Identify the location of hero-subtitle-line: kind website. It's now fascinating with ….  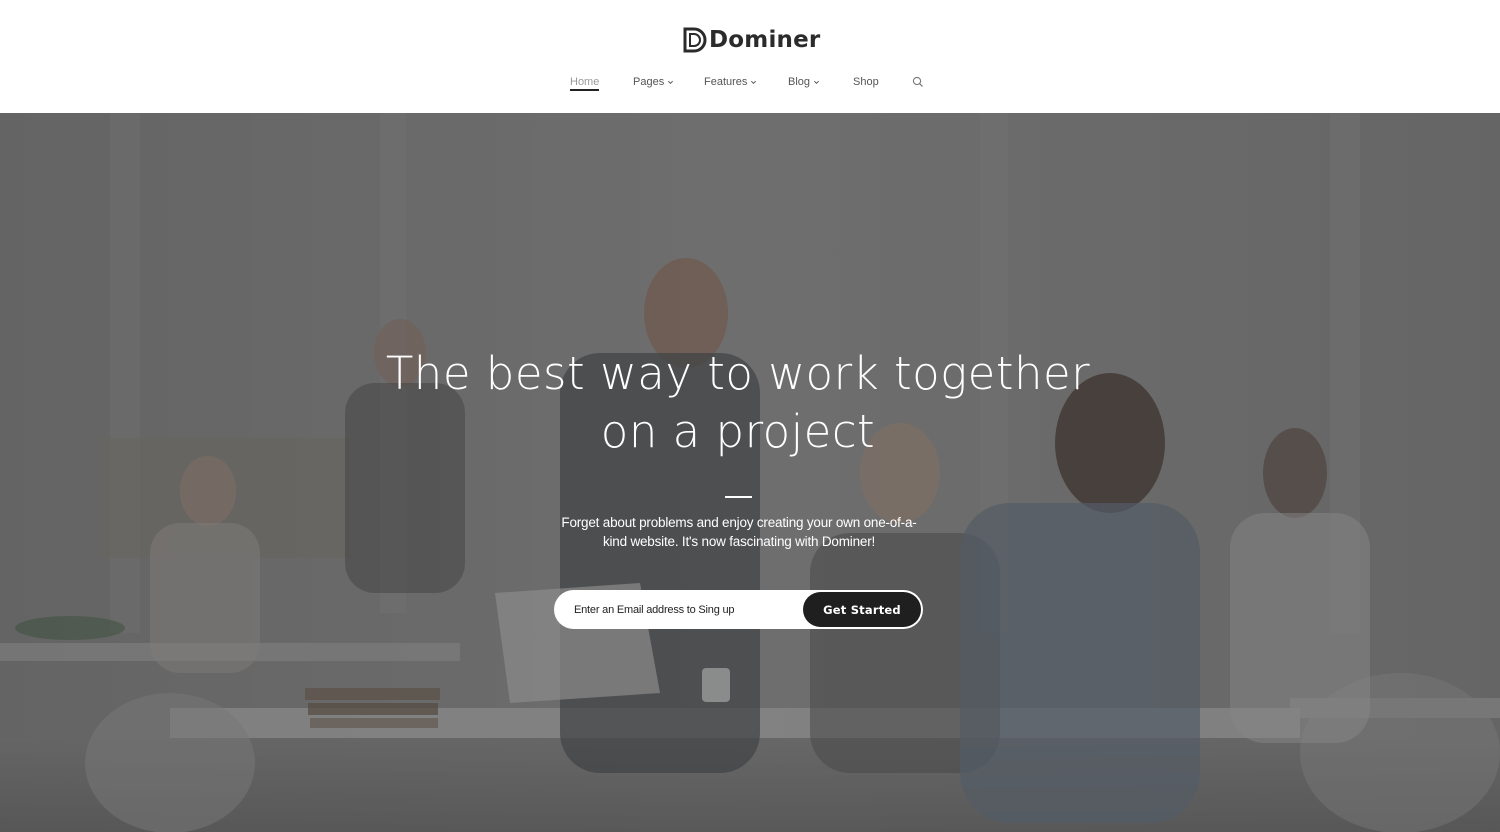
(739, 541).